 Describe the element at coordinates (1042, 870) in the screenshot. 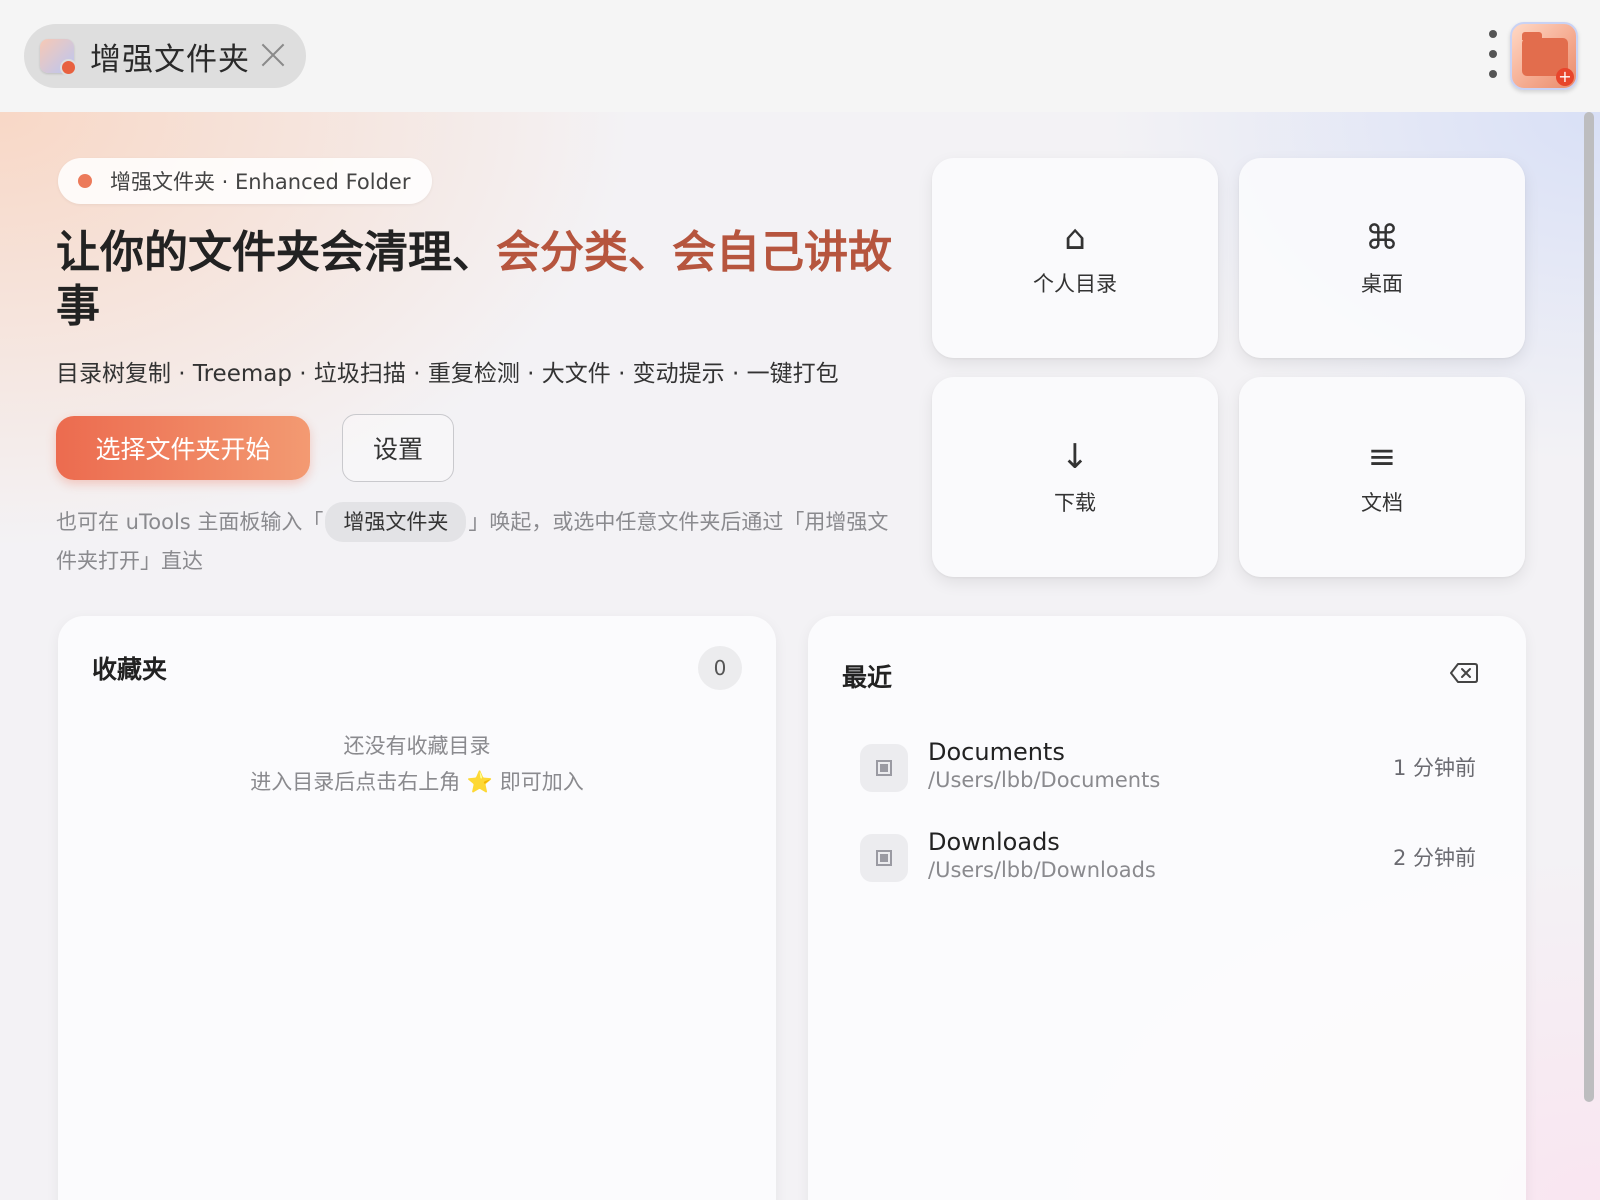

I see `recent-item-path: /Users/lbb/Downloads` at that location.